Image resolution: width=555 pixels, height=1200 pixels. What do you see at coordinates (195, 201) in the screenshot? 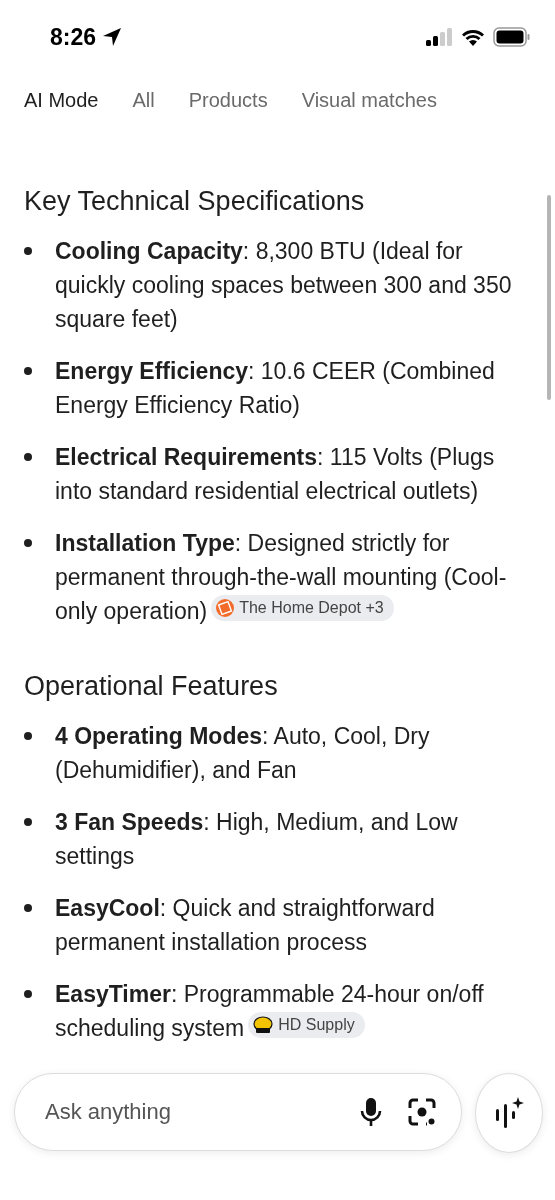
I see `section-heading: Key Technical Specifications` at bounding box center [195, 201].